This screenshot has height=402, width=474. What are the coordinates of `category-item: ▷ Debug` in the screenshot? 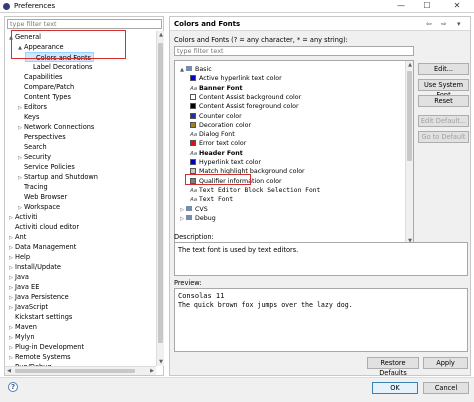 It's located at (197, 218).